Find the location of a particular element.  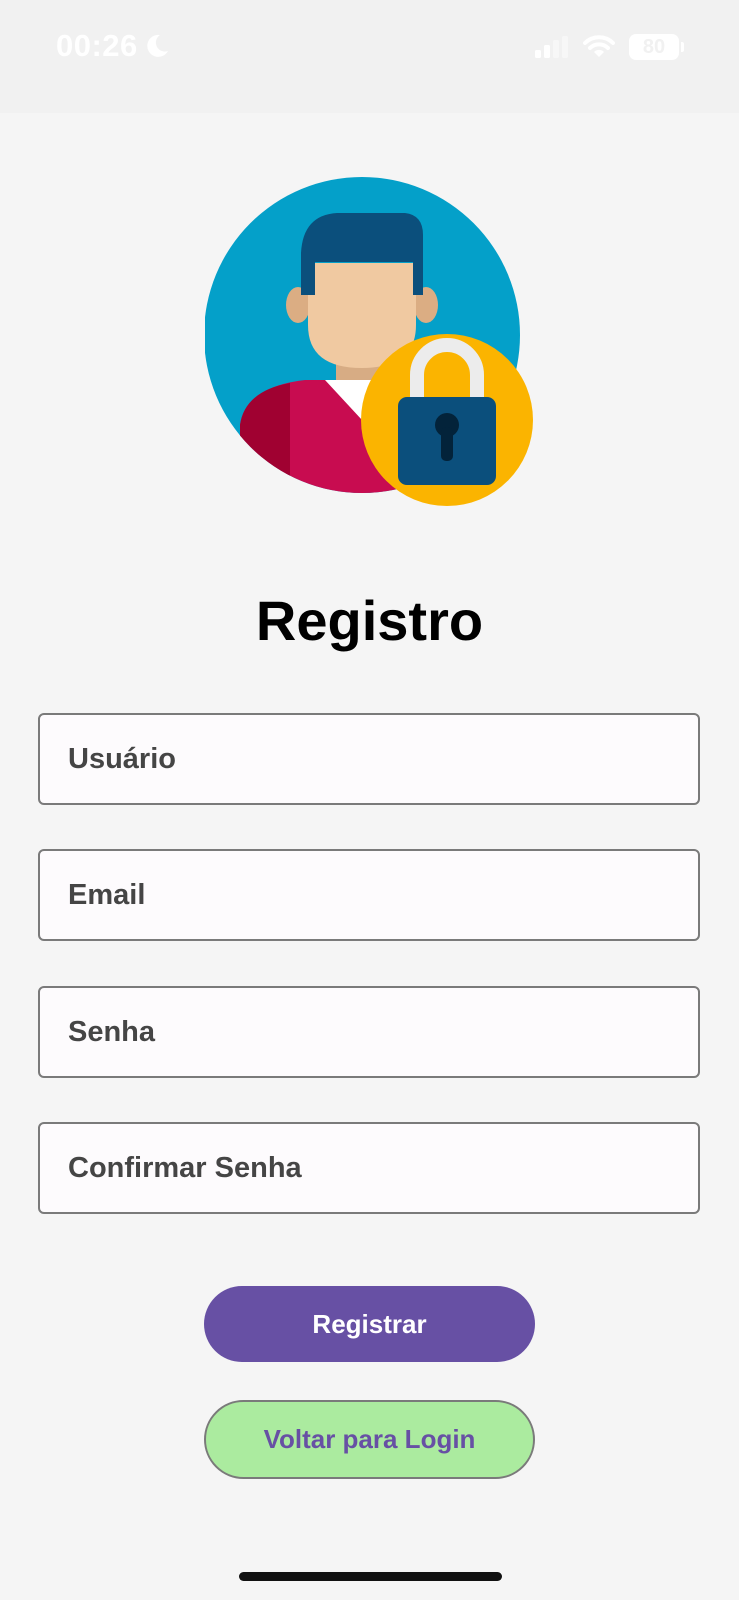

confirm-password-input is located at coordinates (369, 1168).